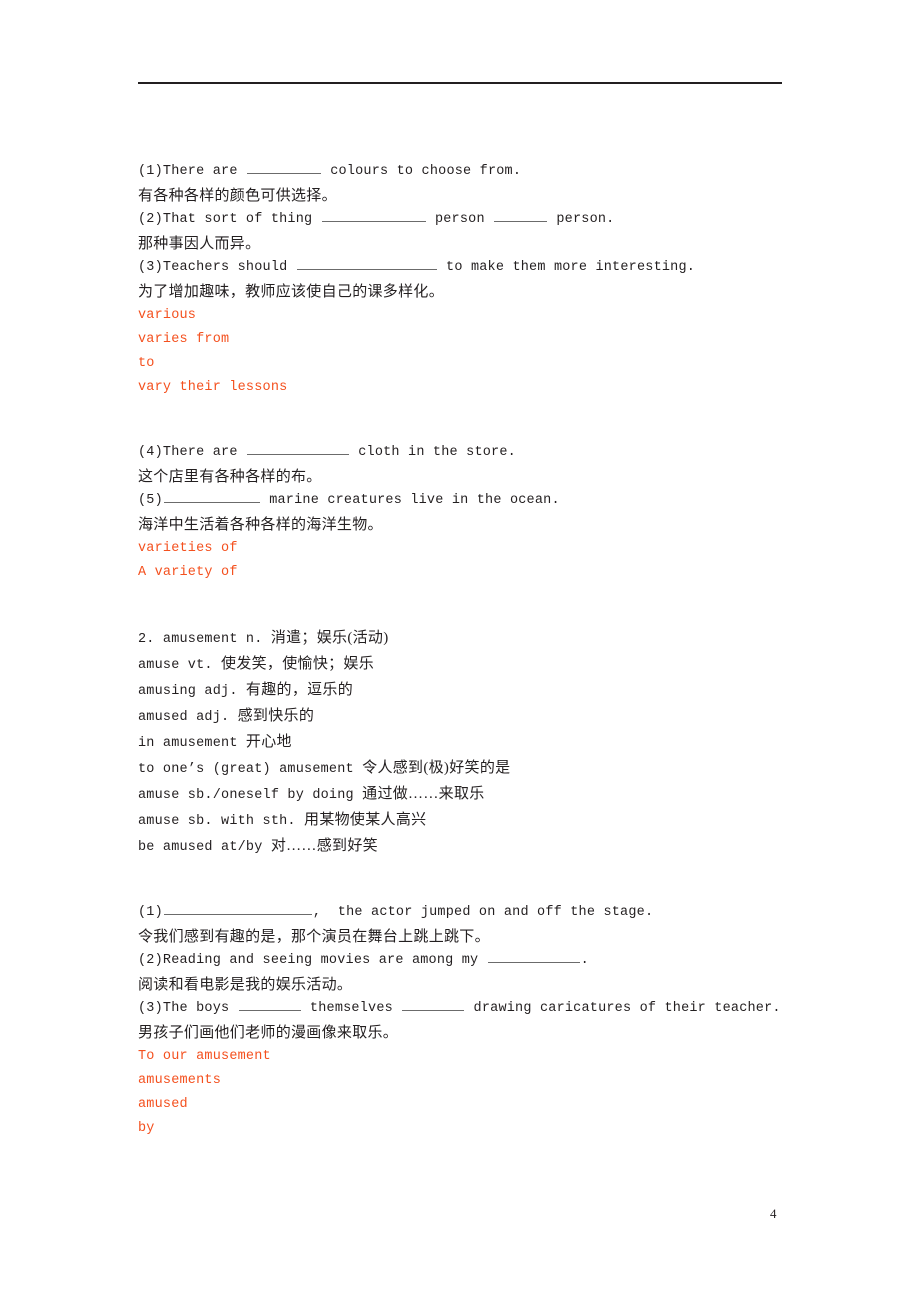 The width and height of the screenshot is (920, 1302). I want to click on vocabulary-term: in amusement, so click(192, 743).